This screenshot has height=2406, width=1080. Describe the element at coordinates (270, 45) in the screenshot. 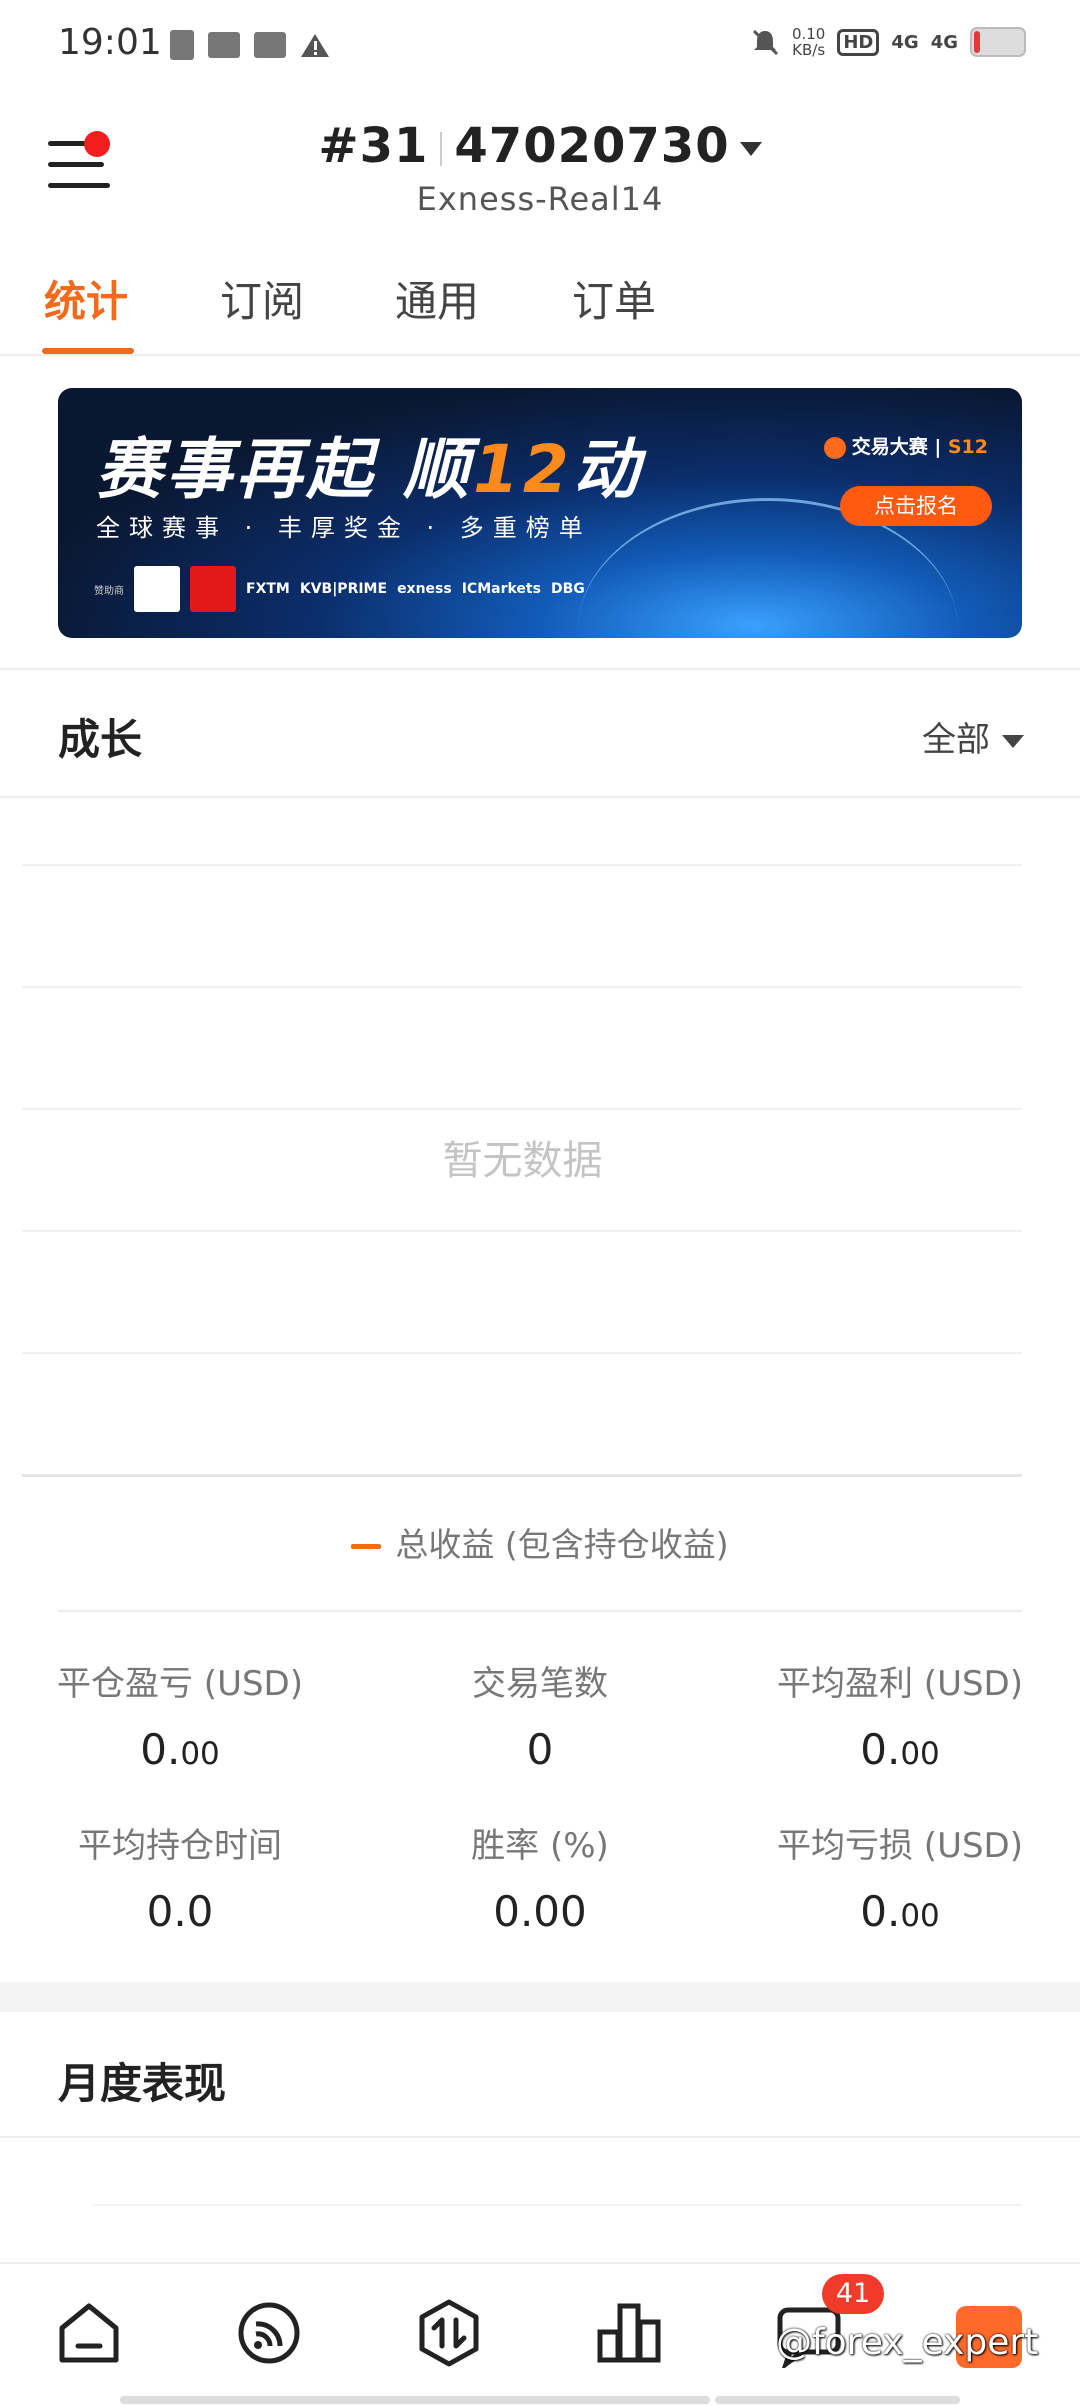

I see `app-notify-icon` at that location.